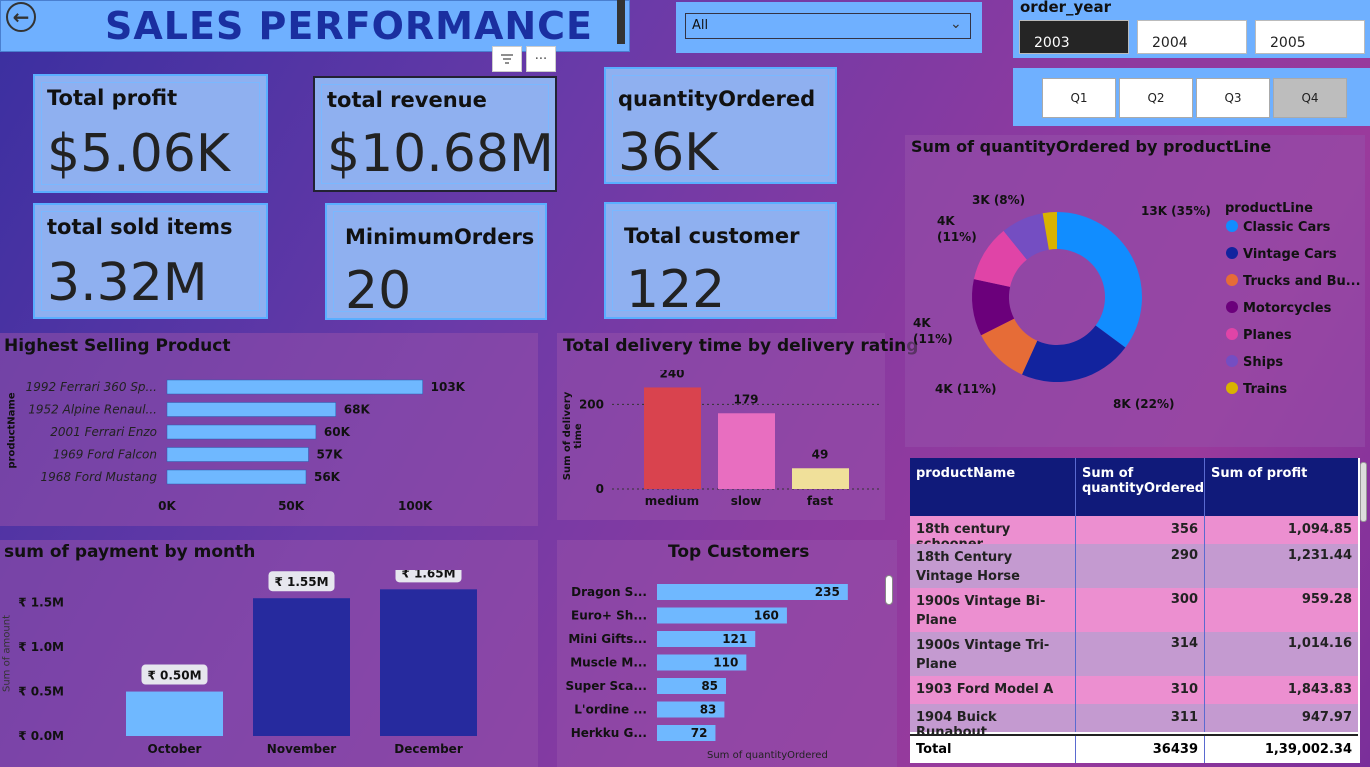  What do you see at coordinates (966, 389) in the screenshot?
I see `slice-label: 4K (11%)` at bounding box center [966, 389].